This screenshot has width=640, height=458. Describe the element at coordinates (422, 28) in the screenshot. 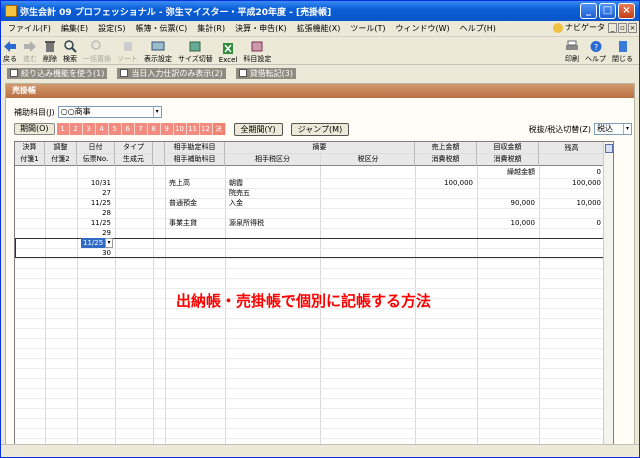

I see `menu-window: ウィンドウ(W)` at that location.